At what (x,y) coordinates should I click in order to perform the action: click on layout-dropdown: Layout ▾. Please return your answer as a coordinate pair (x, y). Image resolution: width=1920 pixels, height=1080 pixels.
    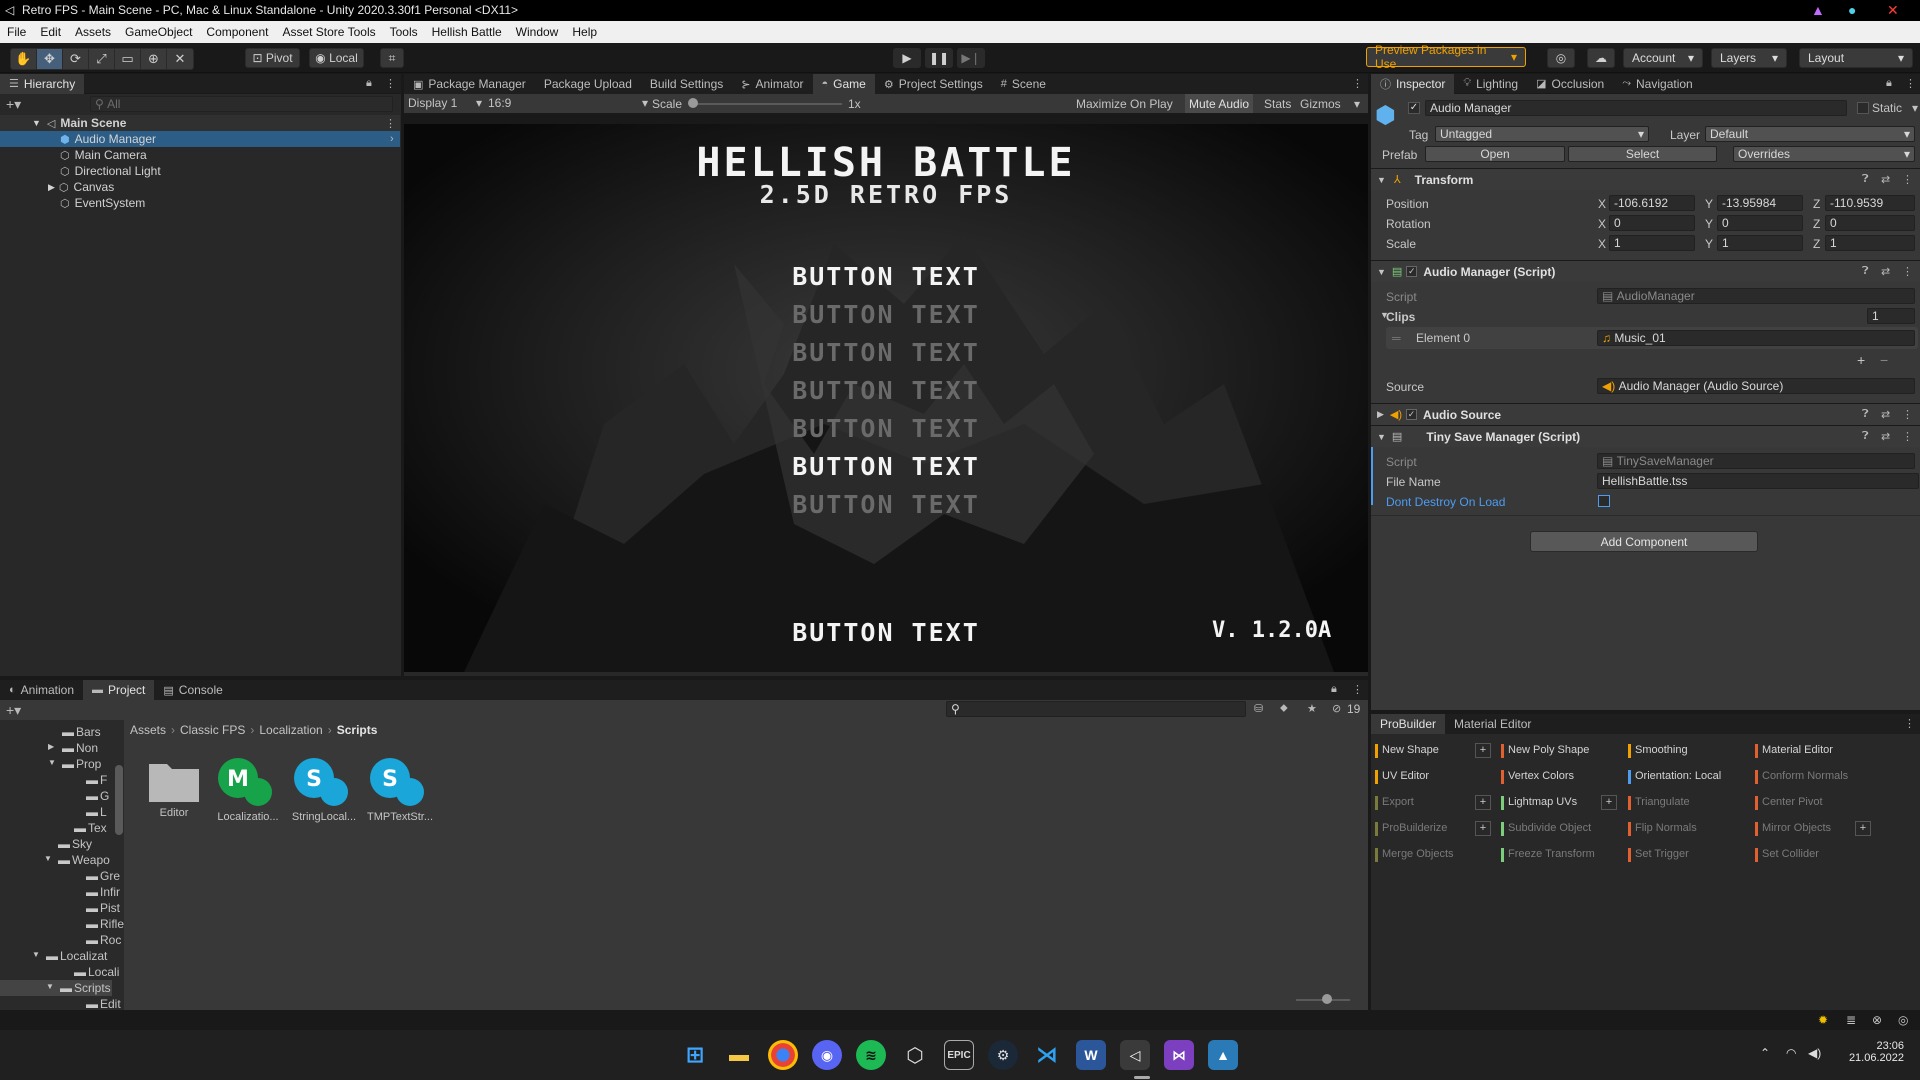
    Looking at the image, I should click on (1856, 58).